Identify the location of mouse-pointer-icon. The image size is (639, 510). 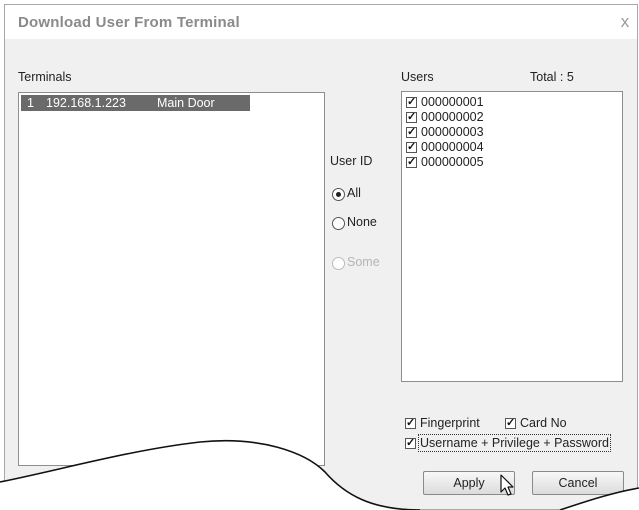
(507, 485).